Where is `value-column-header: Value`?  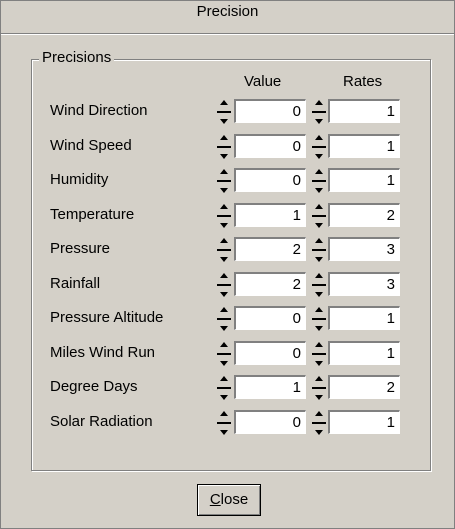 value-column-header: Value is located at coordinates (263, 81).